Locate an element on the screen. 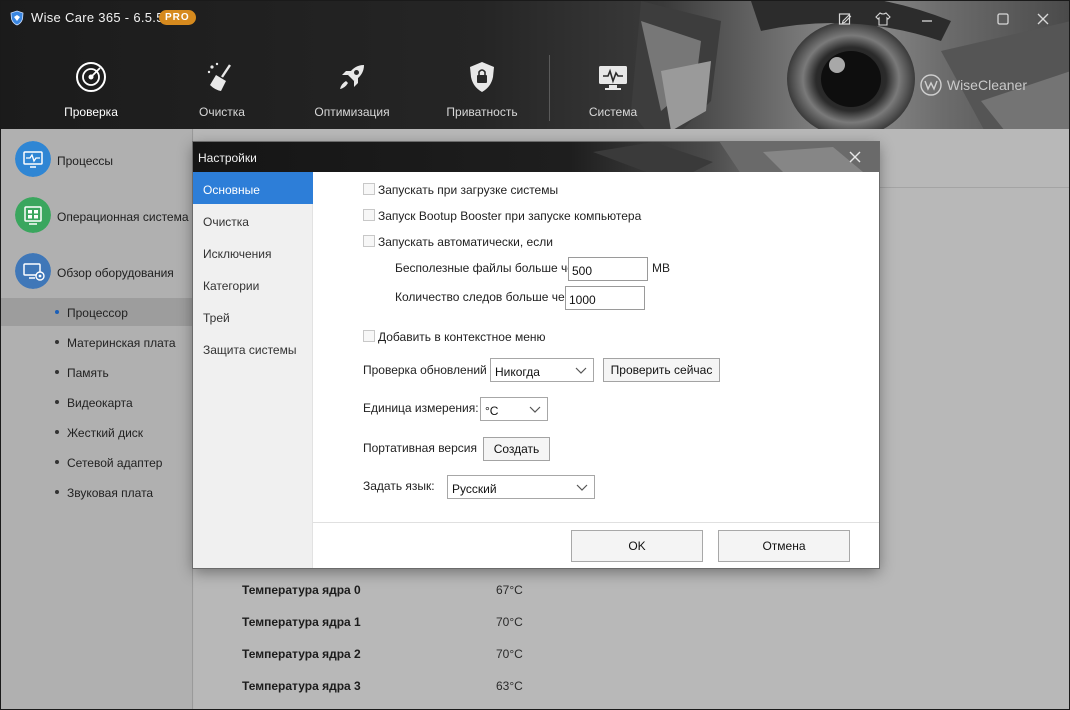 This screenshot has height=710, width=1070. settings-tab-categories: Категории is located at coordinates (253, 284).